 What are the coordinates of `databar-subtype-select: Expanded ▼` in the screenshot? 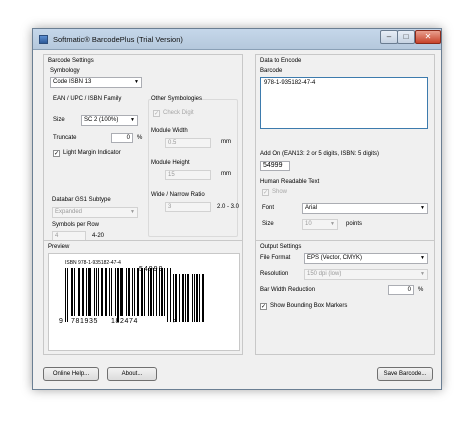 It's located at (95, 212).